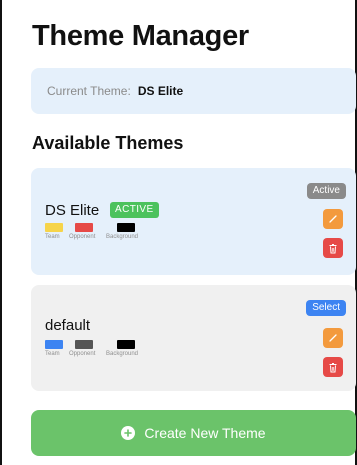  I want to click on page-title: Theme Manager, so click(140, 36).